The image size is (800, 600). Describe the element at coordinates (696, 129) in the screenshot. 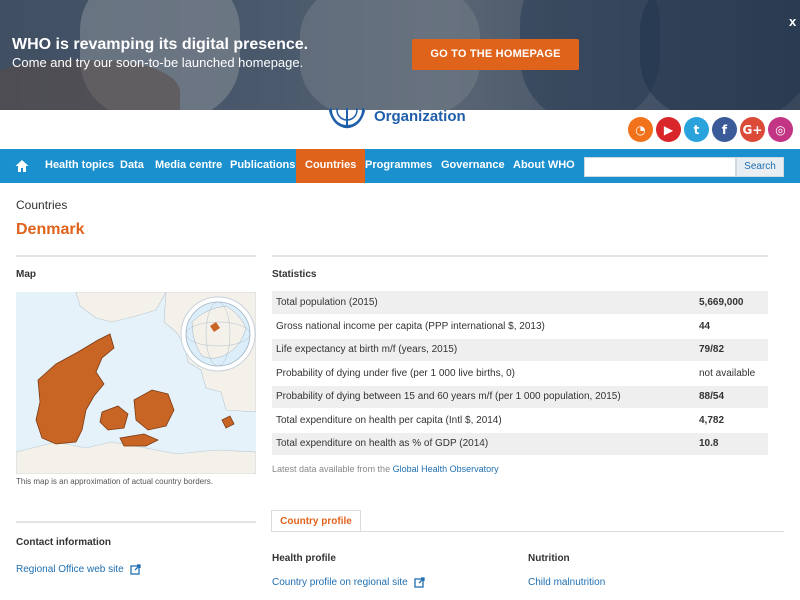

I see `twitter-icon: t` at that location.